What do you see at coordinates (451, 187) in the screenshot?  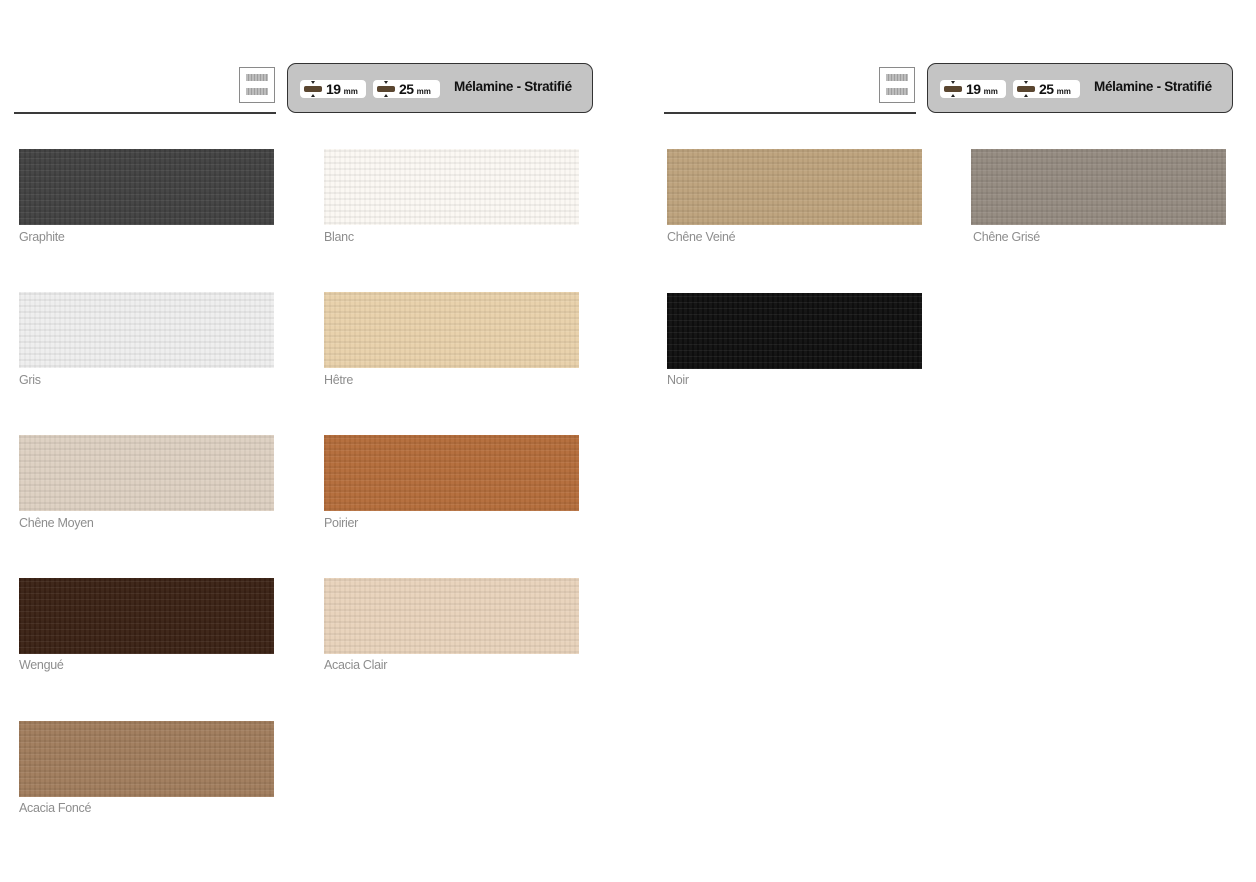 I see `swatch-blanc` at bounding box center [451, 187].